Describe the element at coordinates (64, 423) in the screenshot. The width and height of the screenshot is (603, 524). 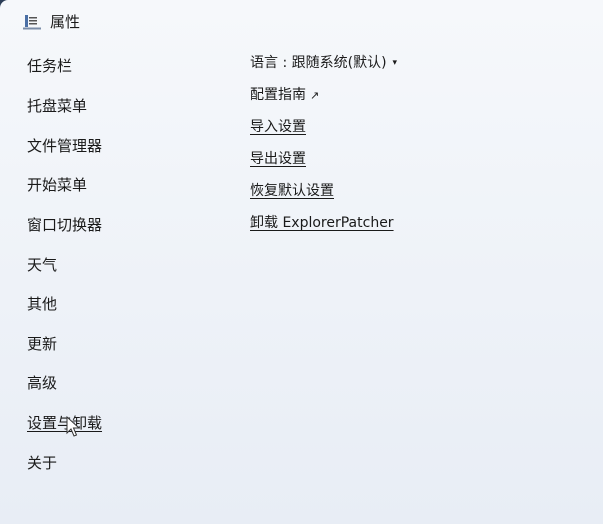
I see `sidebar-item-settings-uninstall: 设置与卸载` at that location.